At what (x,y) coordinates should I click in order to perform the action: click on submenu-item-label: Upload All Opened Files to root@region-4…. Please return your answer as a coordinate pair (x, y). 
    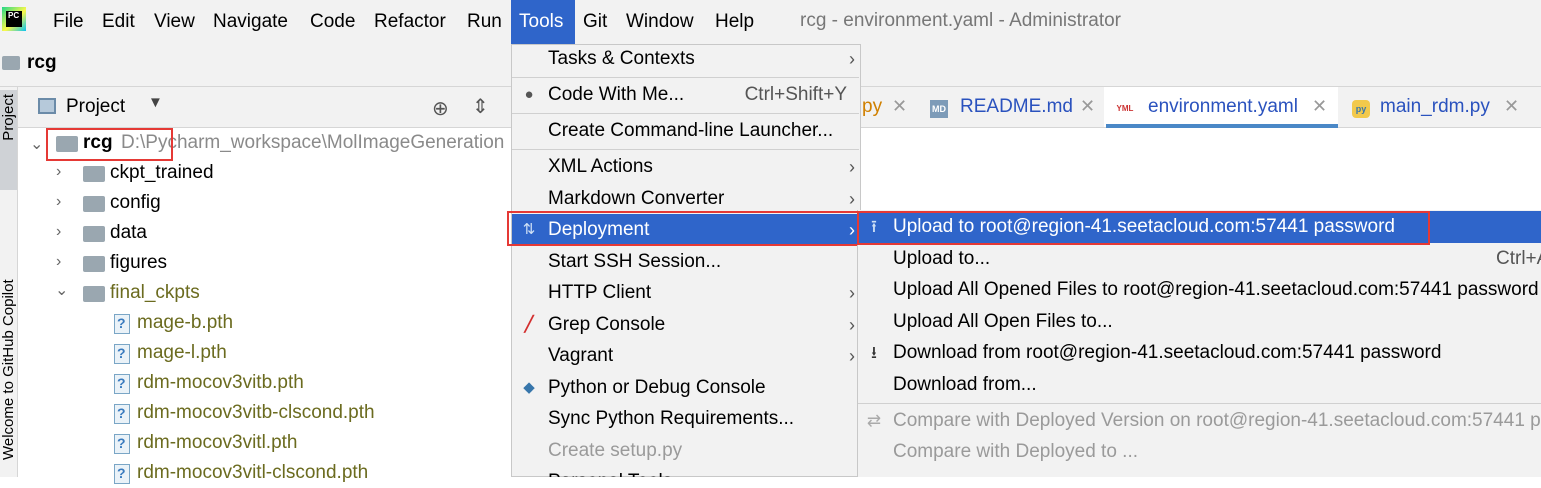
    Looking at the image, I should click on (1216, 289).